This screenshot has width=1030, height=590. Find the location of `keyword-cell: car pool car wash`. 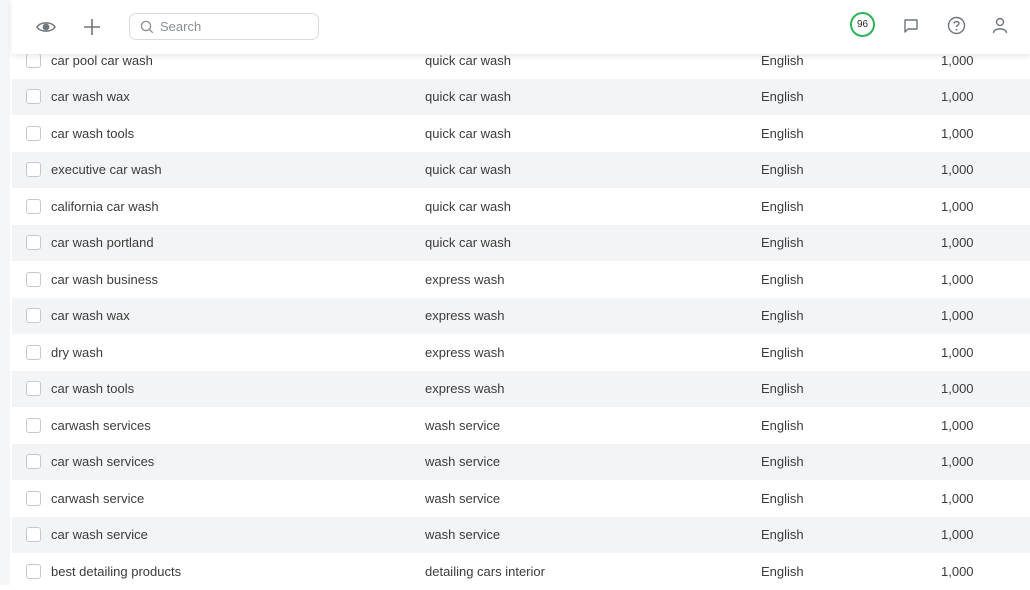

keyword-cell: car pool car wash is located at coordinates (102, 60).